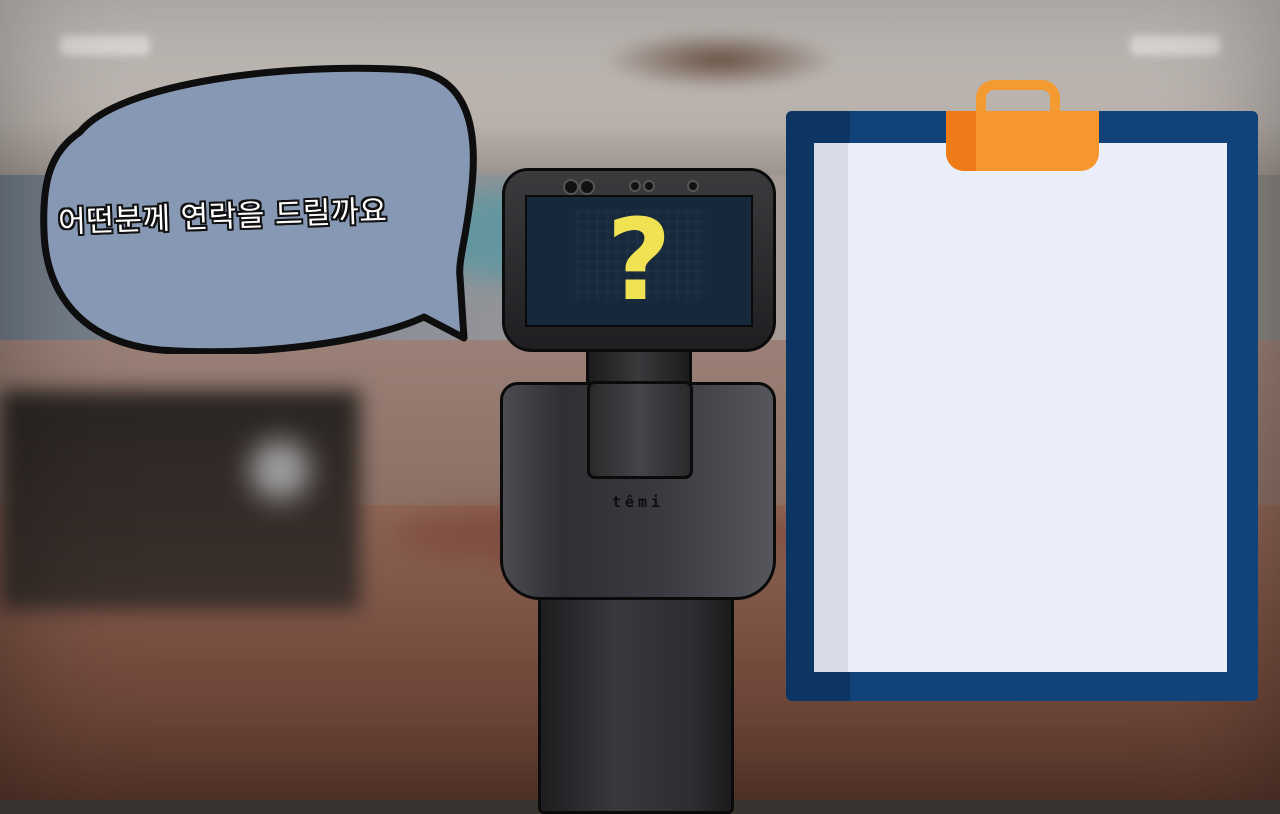  I want to click on clipboard-paper-shade, so click(831, 407).